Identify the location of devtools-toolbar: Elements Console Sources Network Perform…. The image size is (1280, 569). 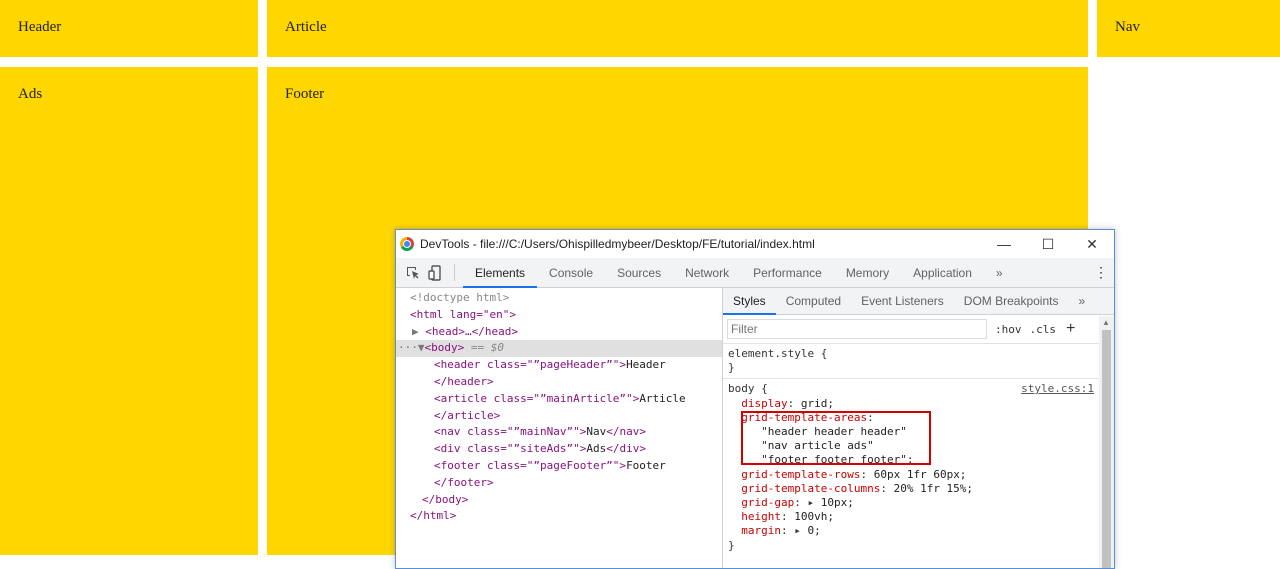
(755, 273).